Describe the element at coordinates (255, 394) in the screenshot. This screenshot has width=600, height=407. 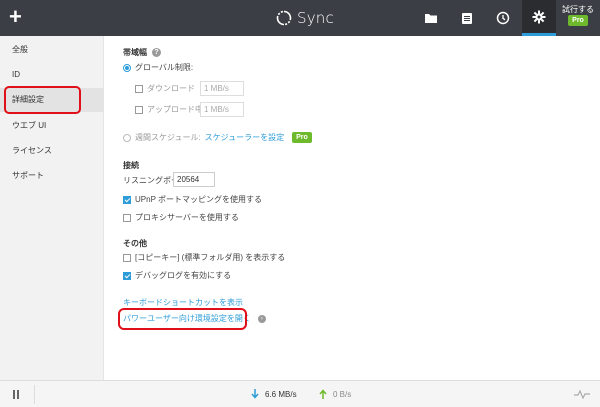
I see `arrow-down-icon` at that location.